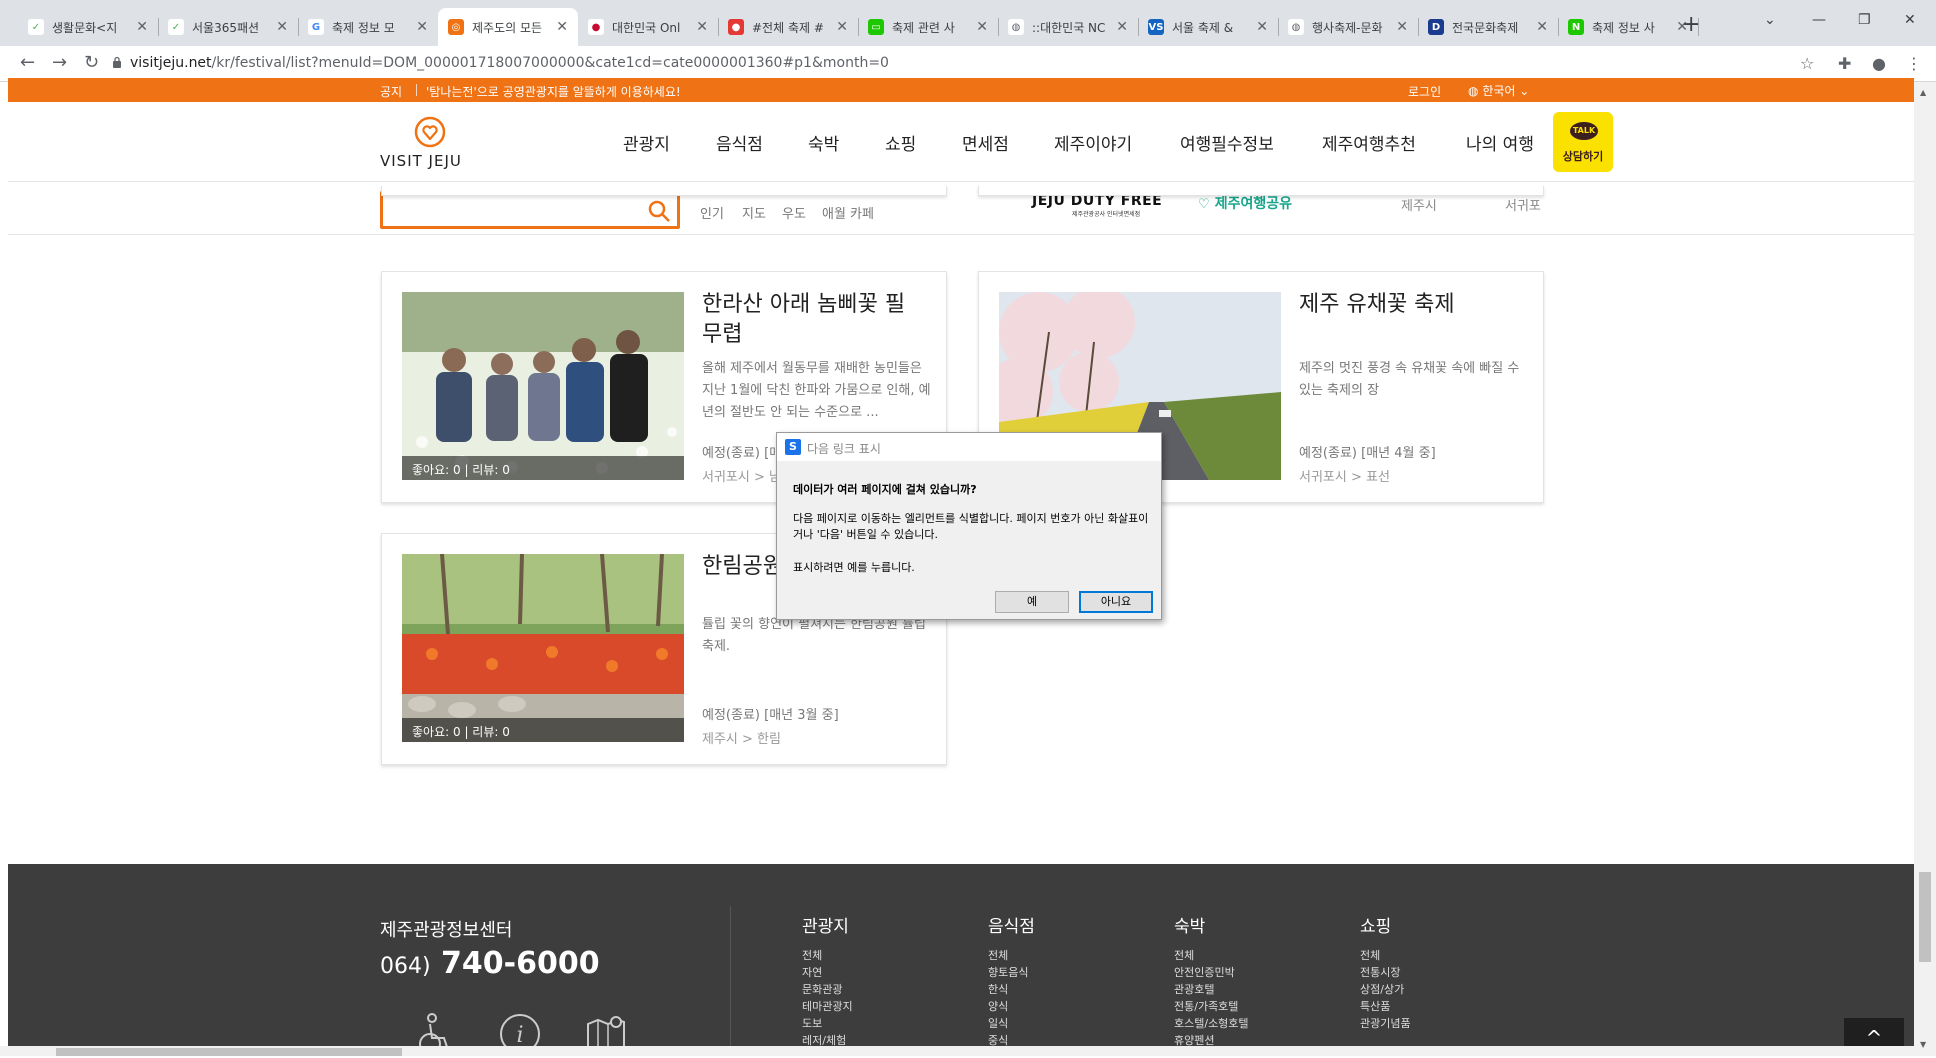  Describe the element at coordinates (1628, 27) in the screenshot. I see `browser-tab: N 축제 정보 사 ✕` at that location.